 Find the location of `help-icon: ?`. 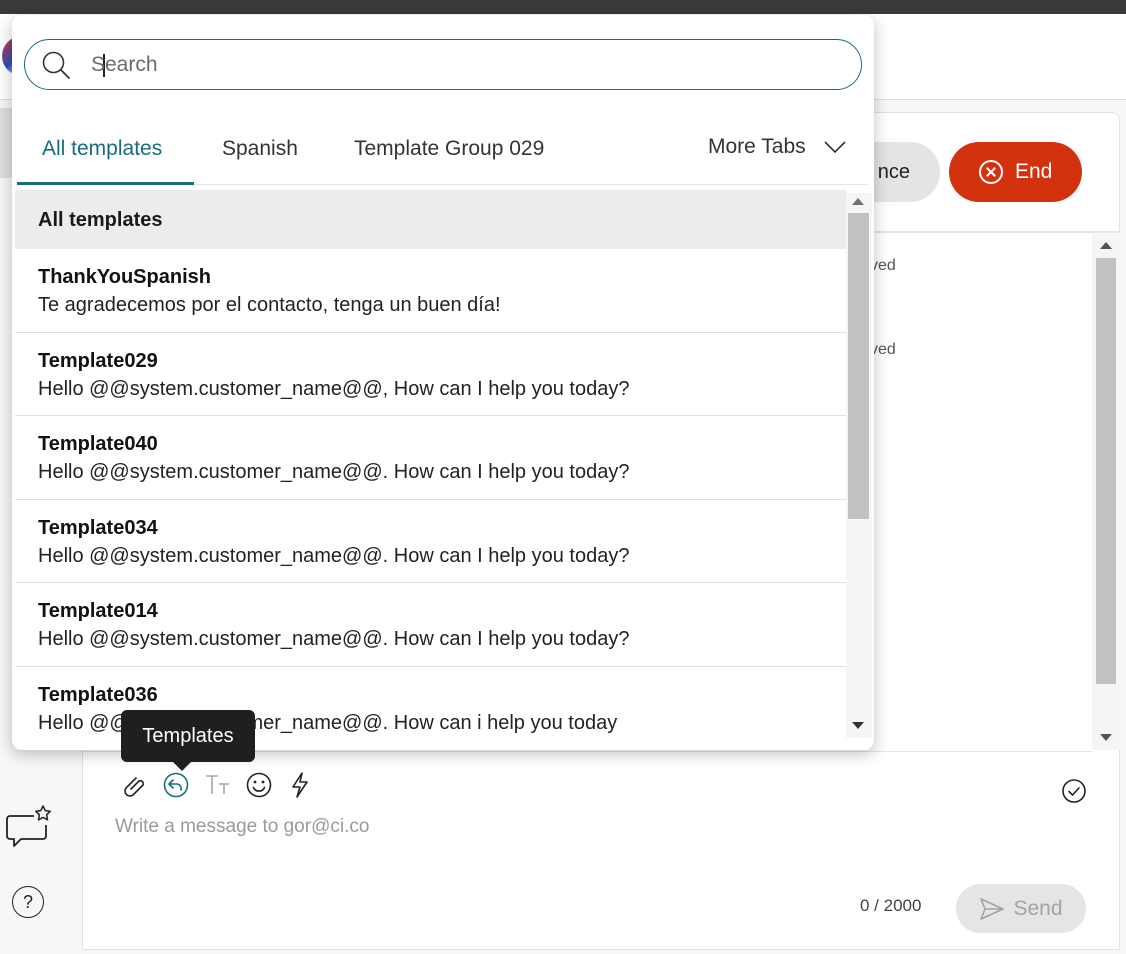

help-icon: ? is located at coordinates (28, 902).